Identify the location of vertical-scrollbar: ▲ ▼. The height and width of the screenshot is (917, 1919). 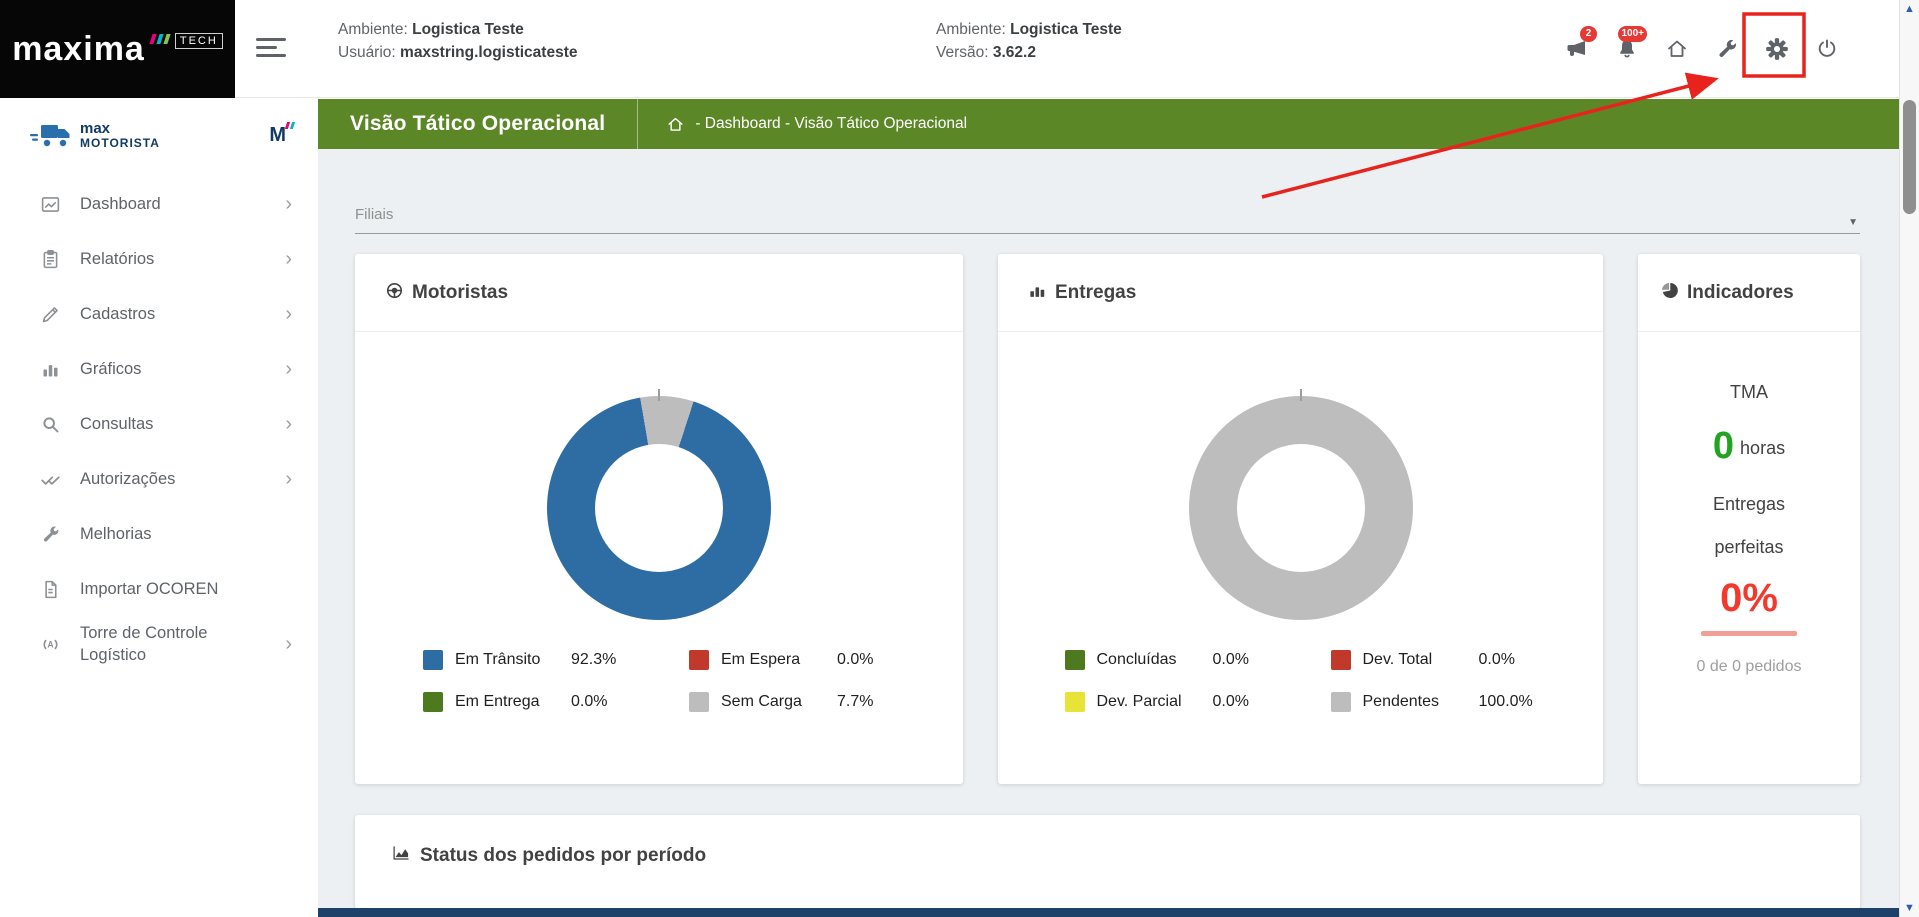
(1909, 458).